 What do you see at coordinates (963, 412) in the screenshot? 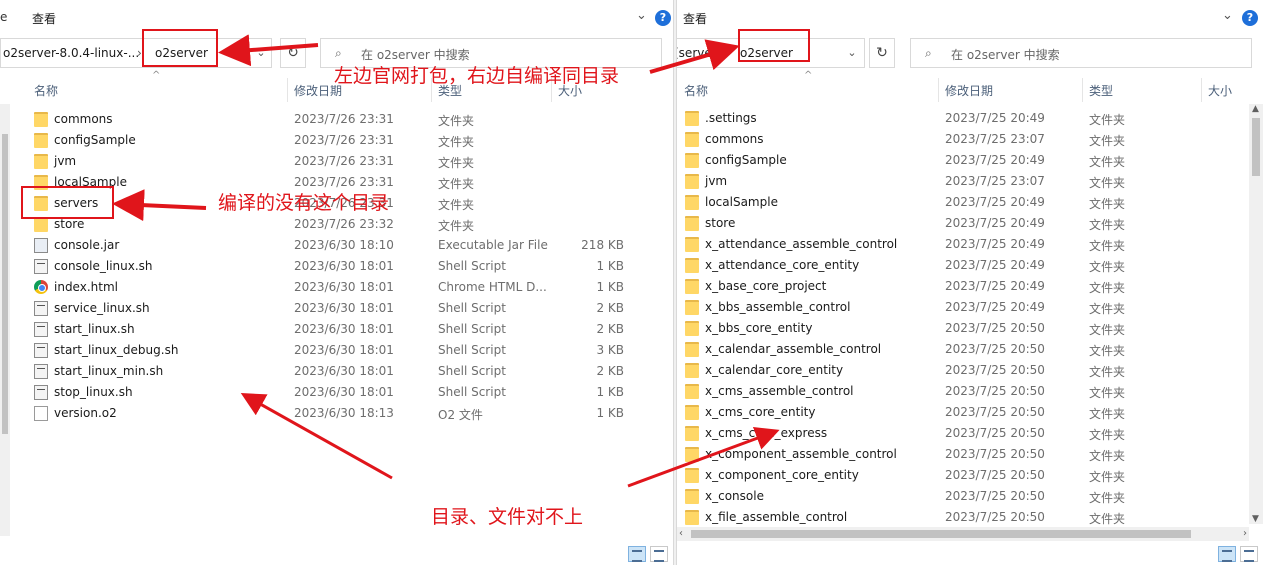
I see `file-row: x_cms_core_entity 2023/7/25 20:50 文件夹` at bounding box center [963, 412].